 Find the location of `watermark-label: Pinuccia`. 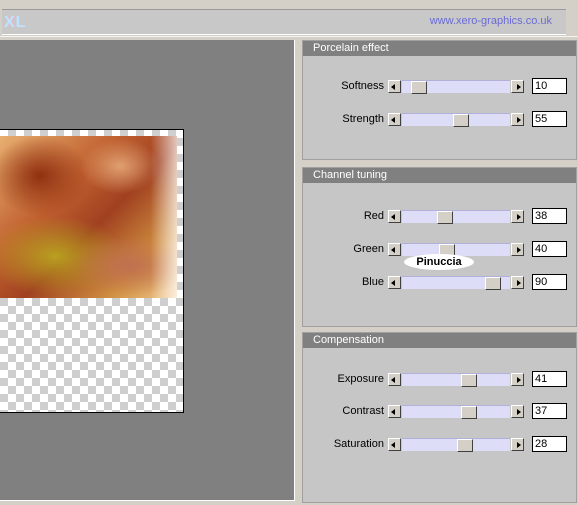

watermark-label: Pinuccia is located at coordinates (439, 262).